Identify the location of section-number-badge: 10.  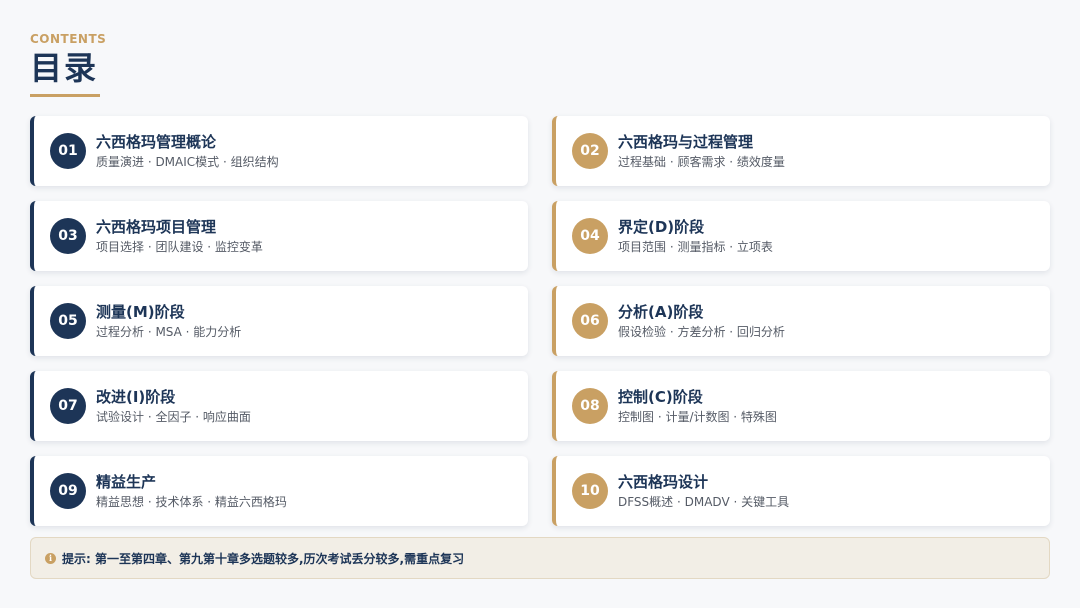
(590, 491).